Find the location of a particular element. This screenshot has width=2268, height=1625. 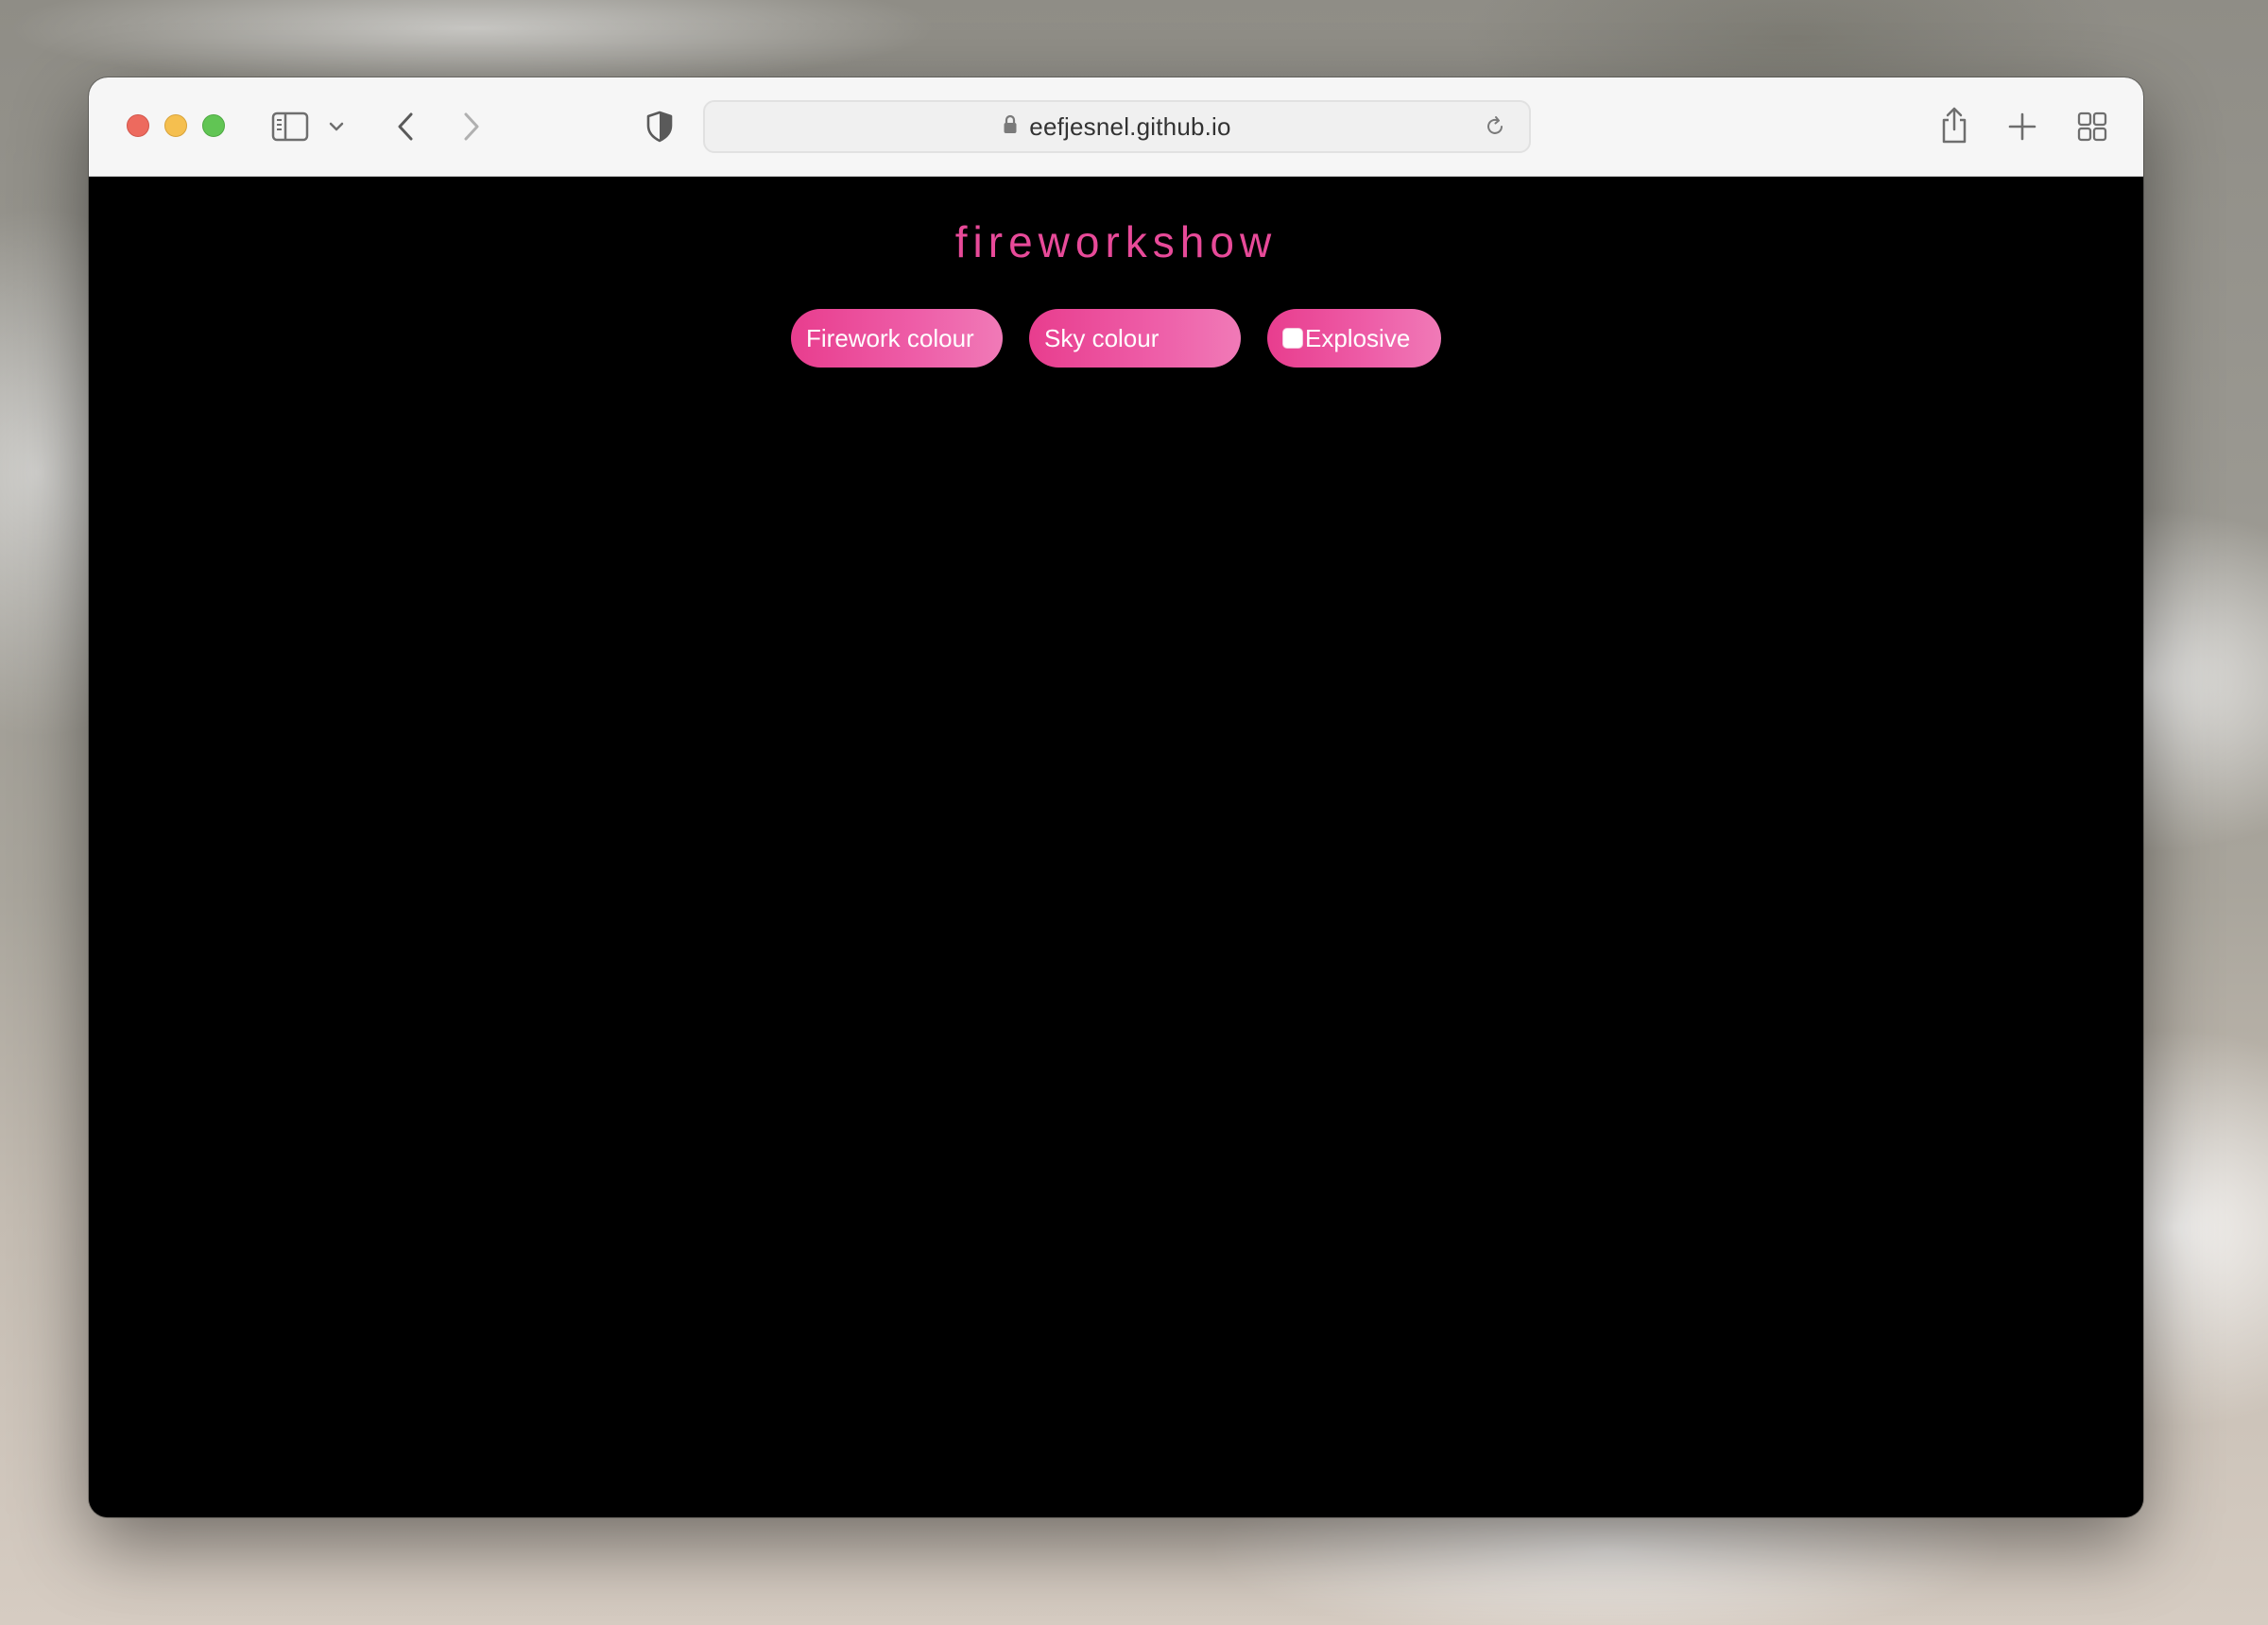

explosive-toggle: Explosive is located at coordinates (1354, 339).